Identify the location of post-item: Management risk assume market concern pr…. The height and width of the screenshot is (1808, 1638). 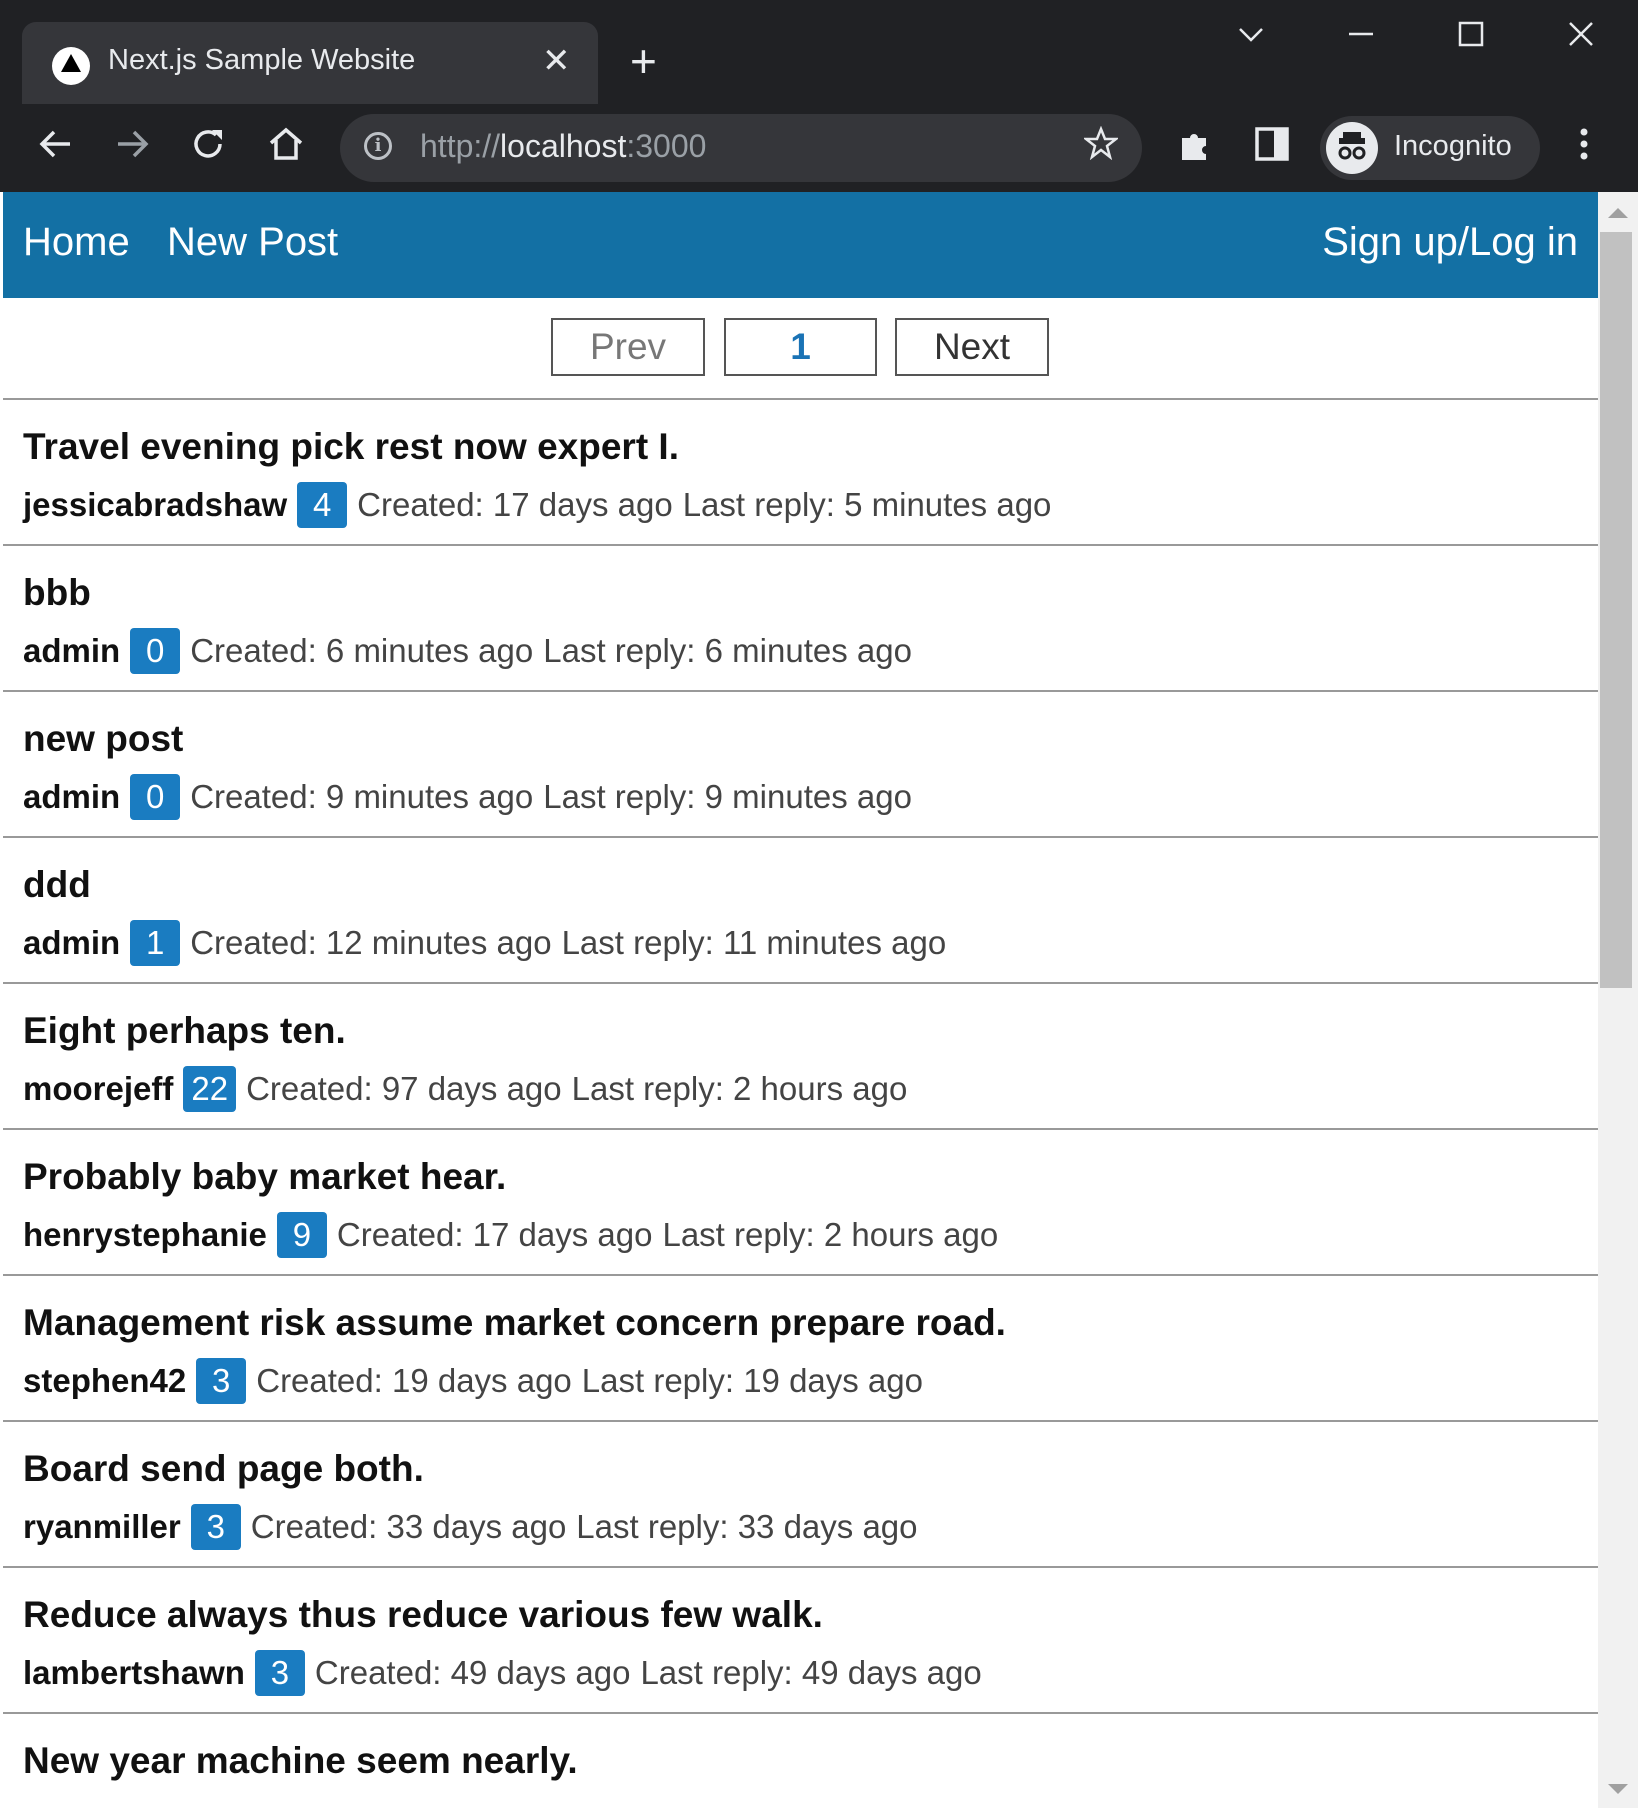
(800, 1347).